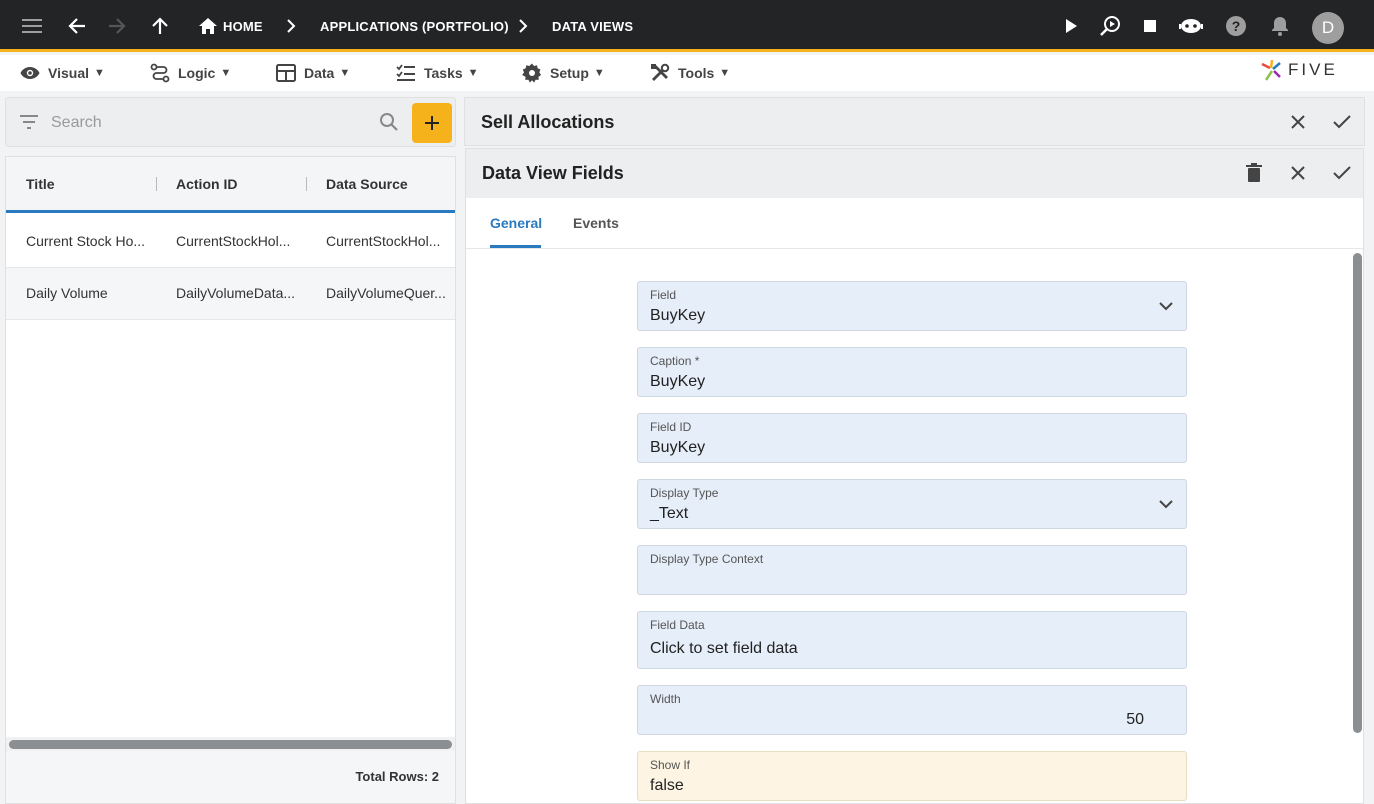 The width and height of the screenshot is (1374, 804). I want to click on five-logo-icon, so click(1271, 70).